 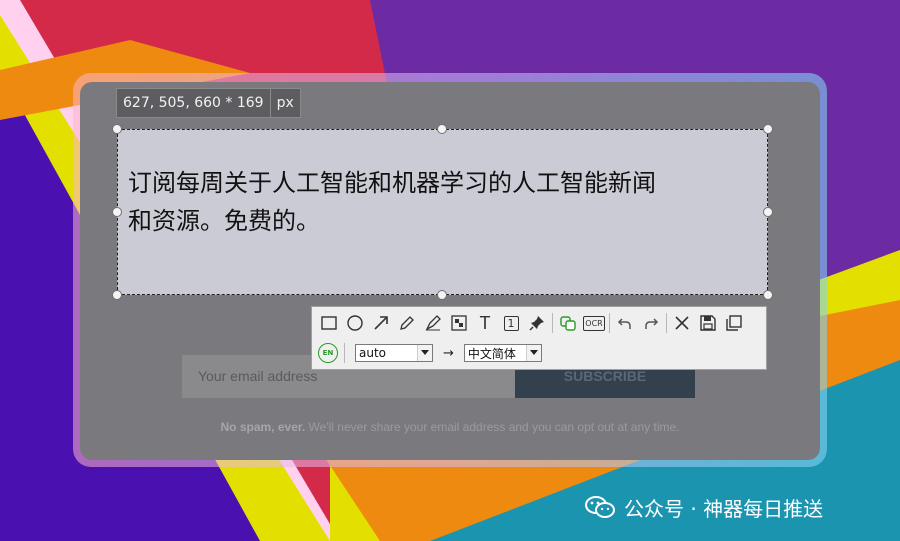 I want to click on wechat-watermark: 公众号 · 神器每日推送, so click(x=703, y=507).